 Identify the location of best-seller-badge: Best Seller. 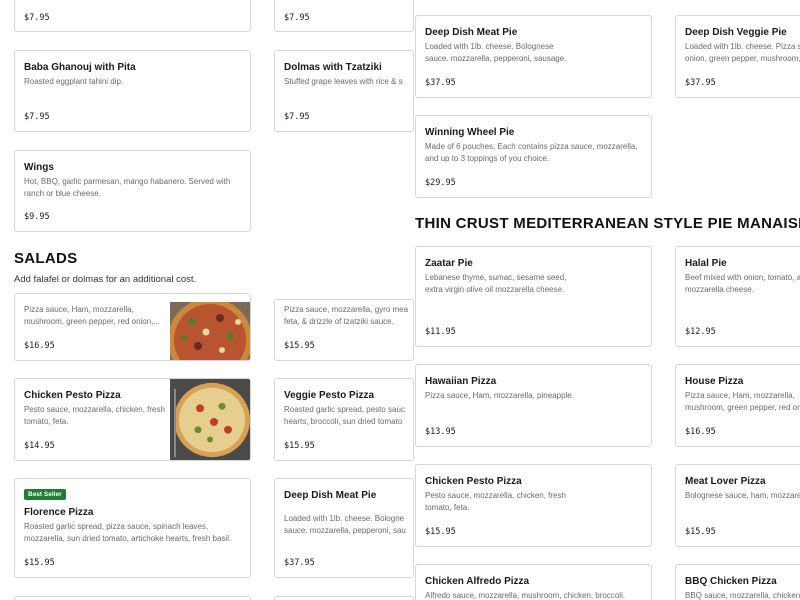
(45, 494).